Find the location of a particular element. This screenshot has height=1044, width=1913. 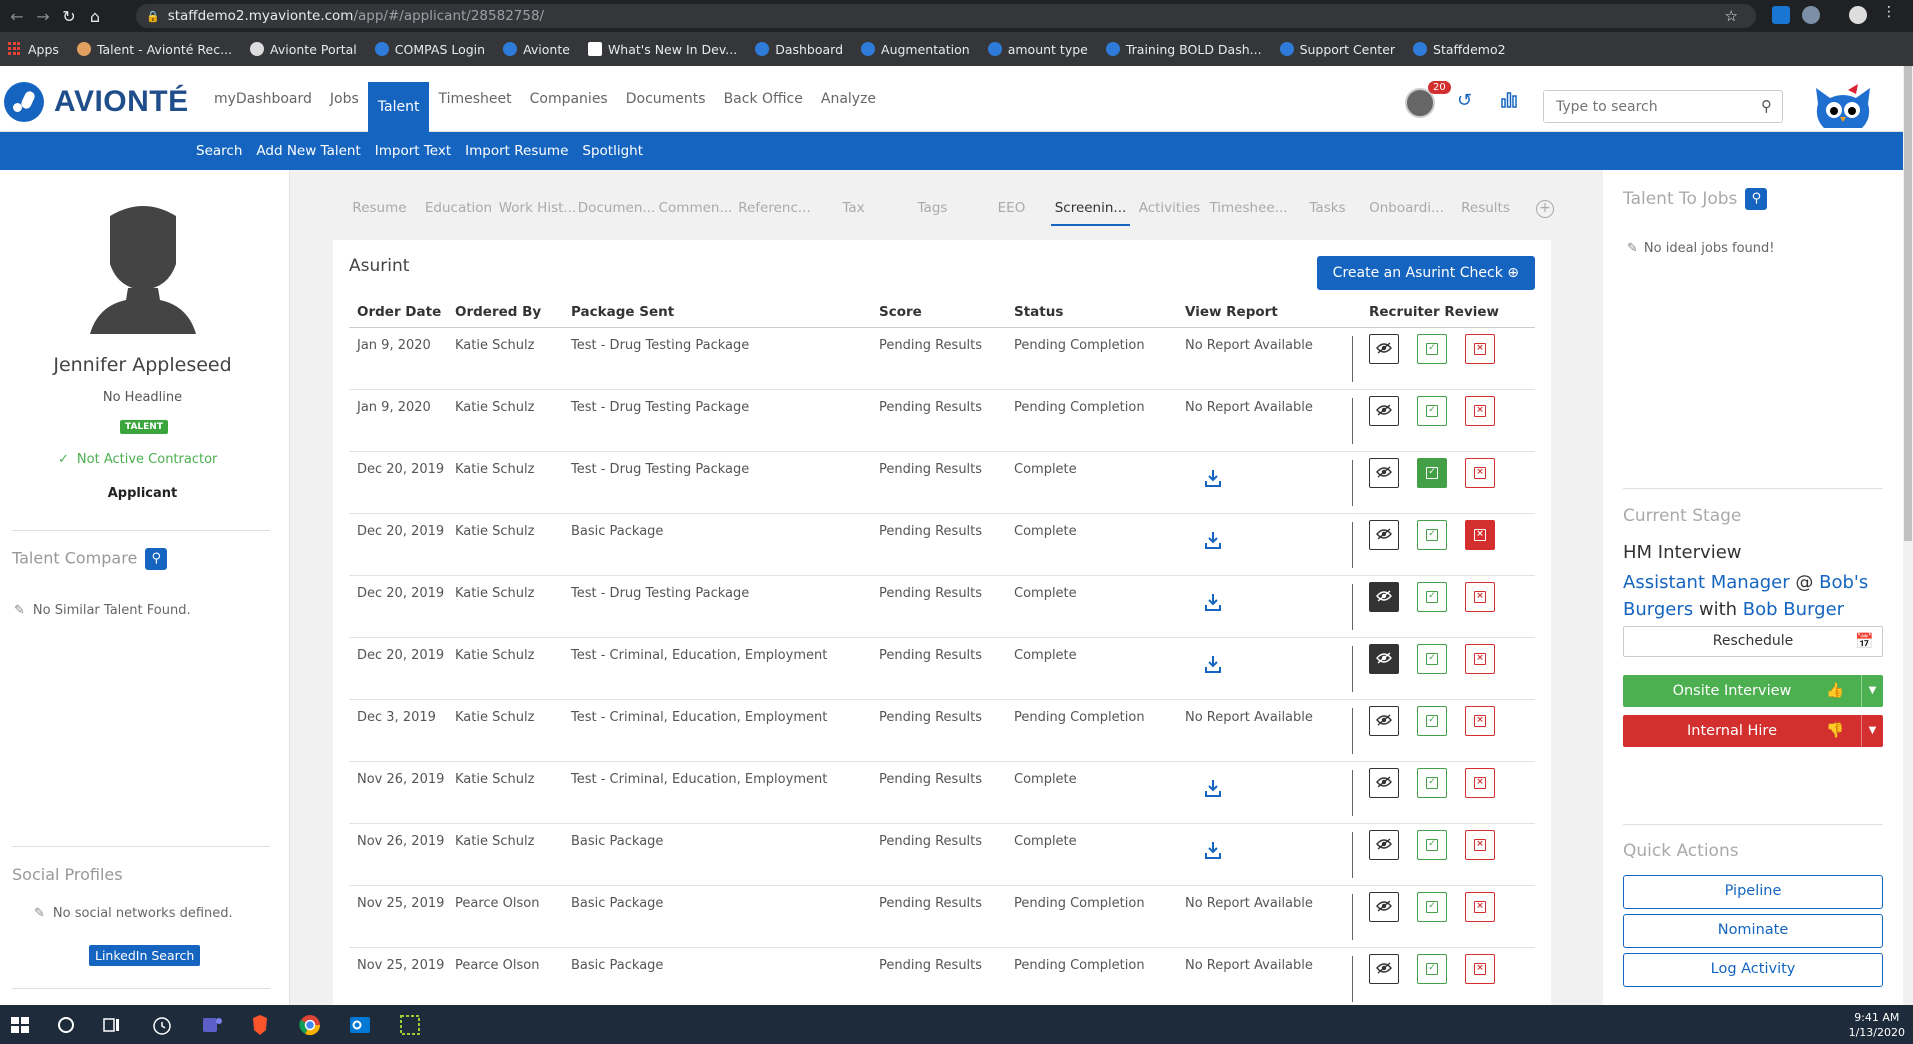

profile-icon is located at coordinates (1858, 15).